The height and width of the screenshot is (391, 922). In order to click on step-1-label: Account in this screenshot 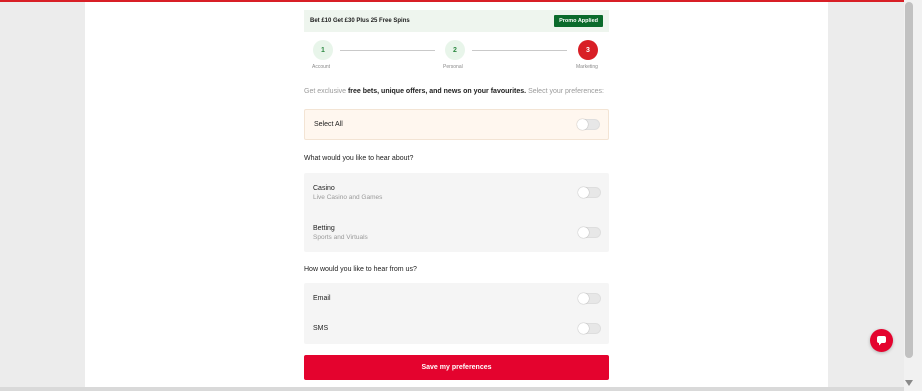, I will do `click(321, 67)`.